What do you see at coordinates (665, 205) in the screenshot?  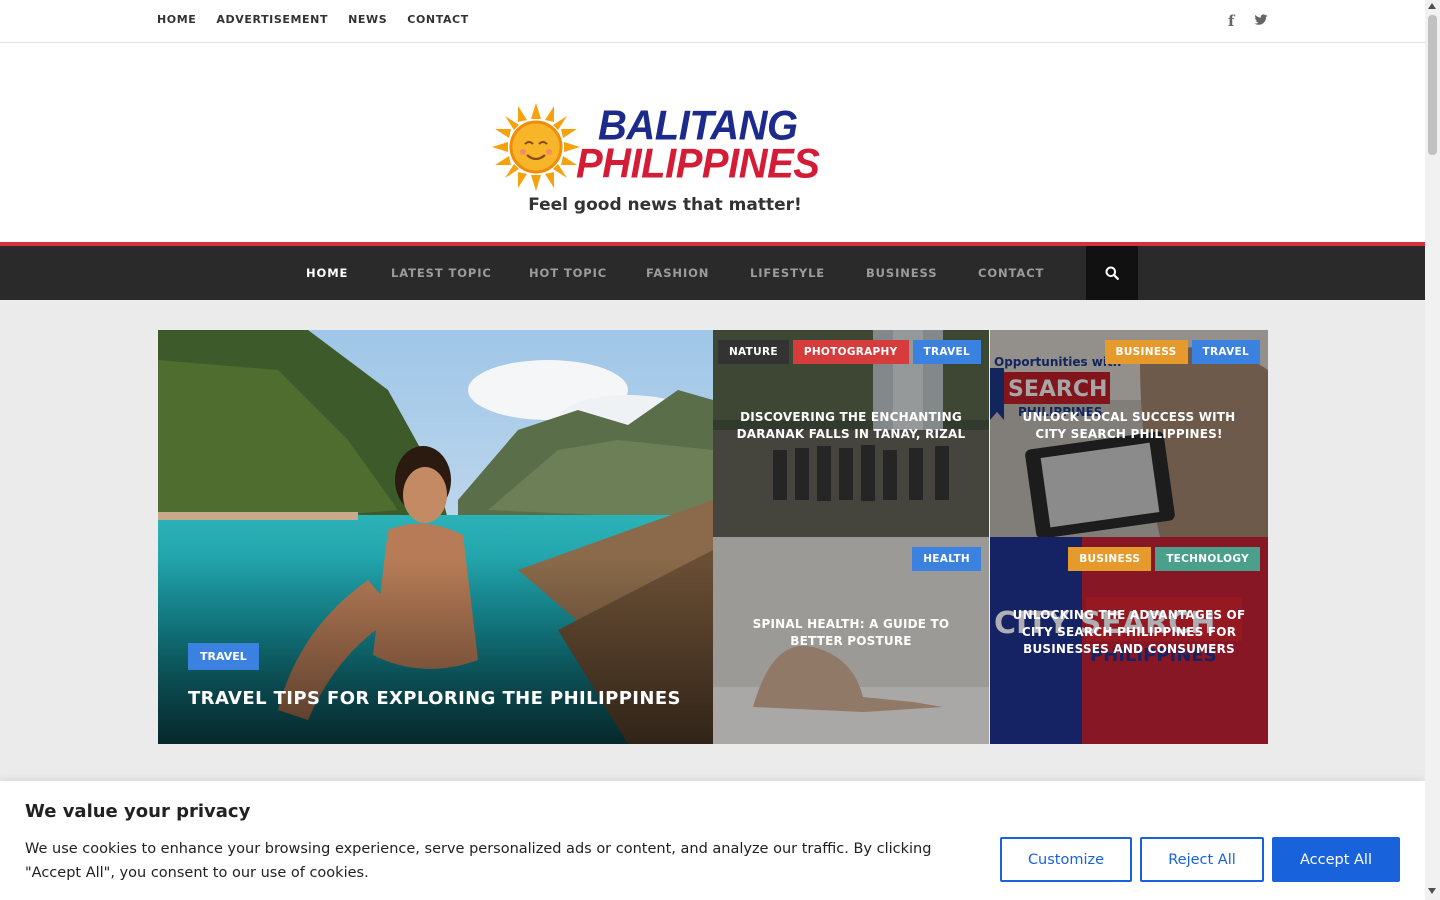 I see `site-tagline: Feel good news that matter!` at bounding box center [665, 205].